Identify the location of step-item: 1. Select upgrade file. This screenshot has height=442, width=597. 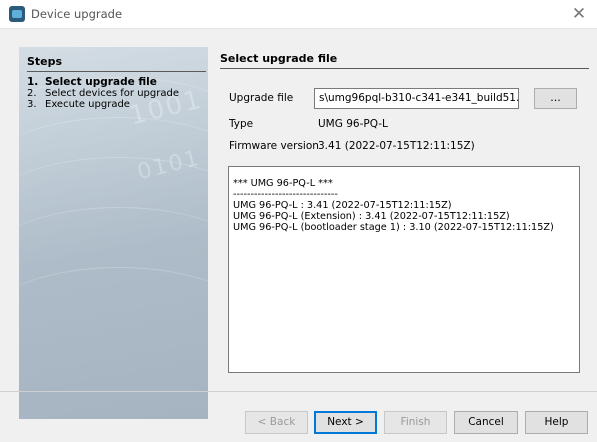
(103, 82).